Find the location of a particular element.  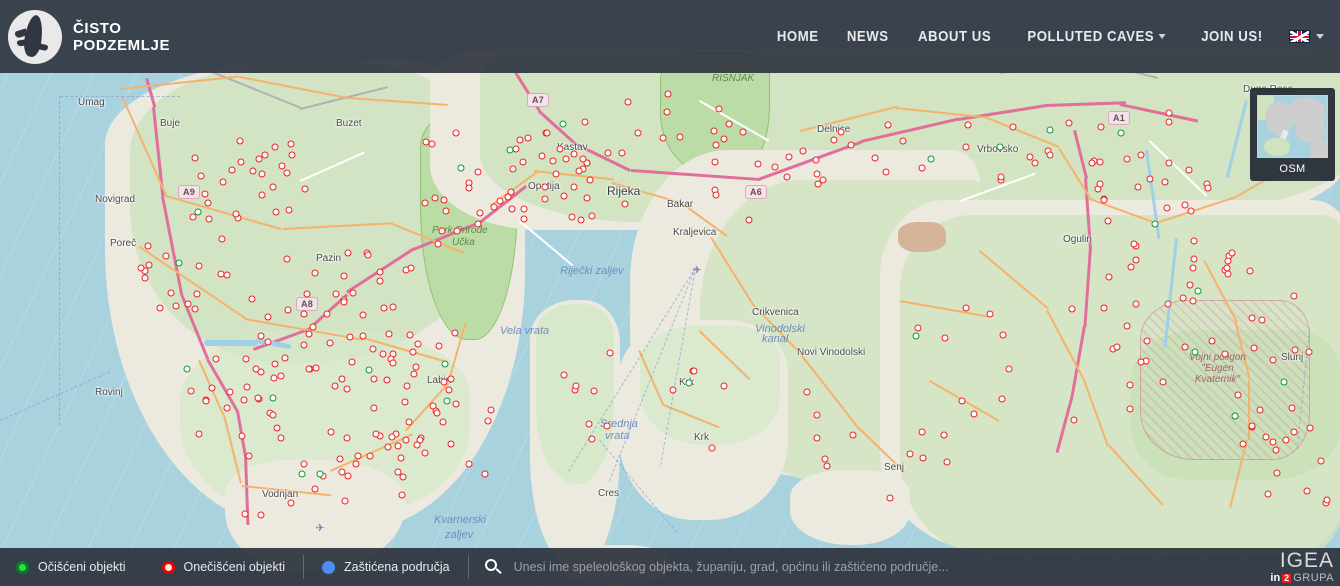

nav-item-join-us: JOIN US! is located at coordinates (1231, 36).